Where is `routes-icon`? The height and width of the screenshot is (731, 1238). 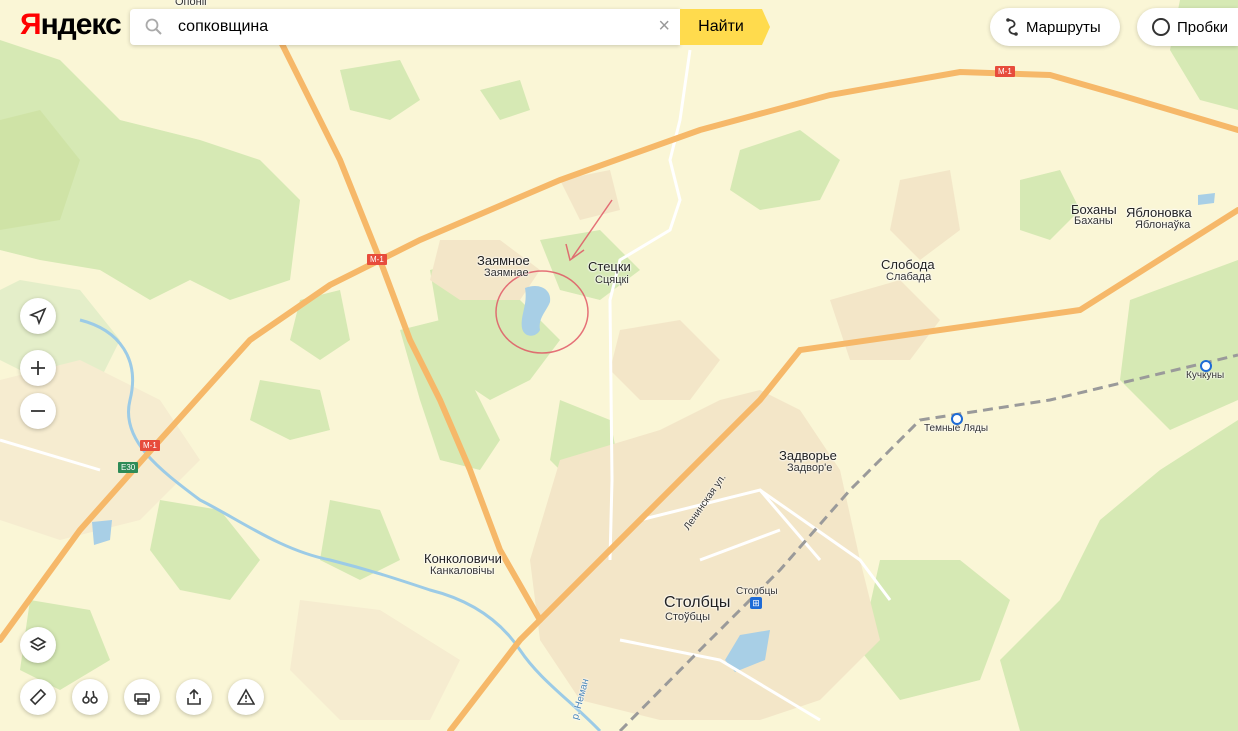 routes-icon is located at coordinates (1012, 27).